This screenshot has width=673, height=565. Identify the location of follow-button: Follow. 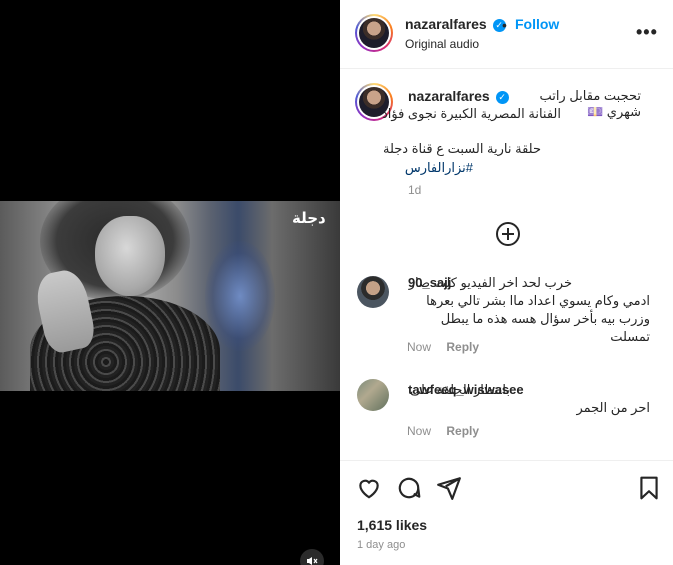
(537, 24).